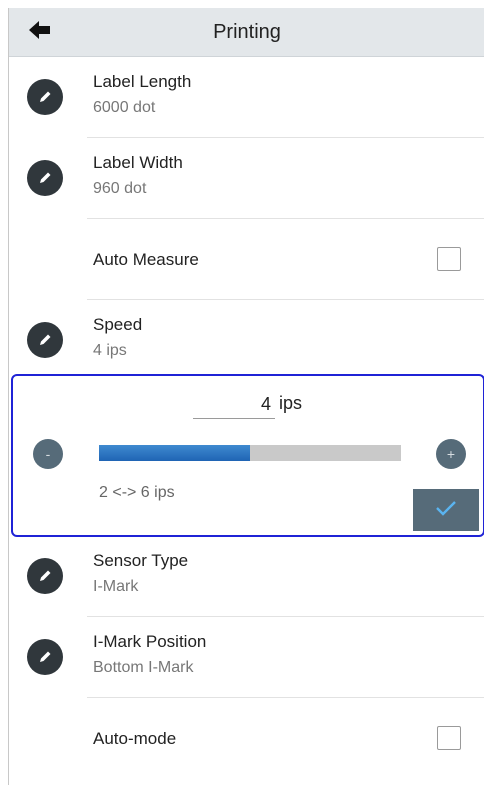  I want to click on setting-row-speed: Speed 4 ips, so click(246, 339).